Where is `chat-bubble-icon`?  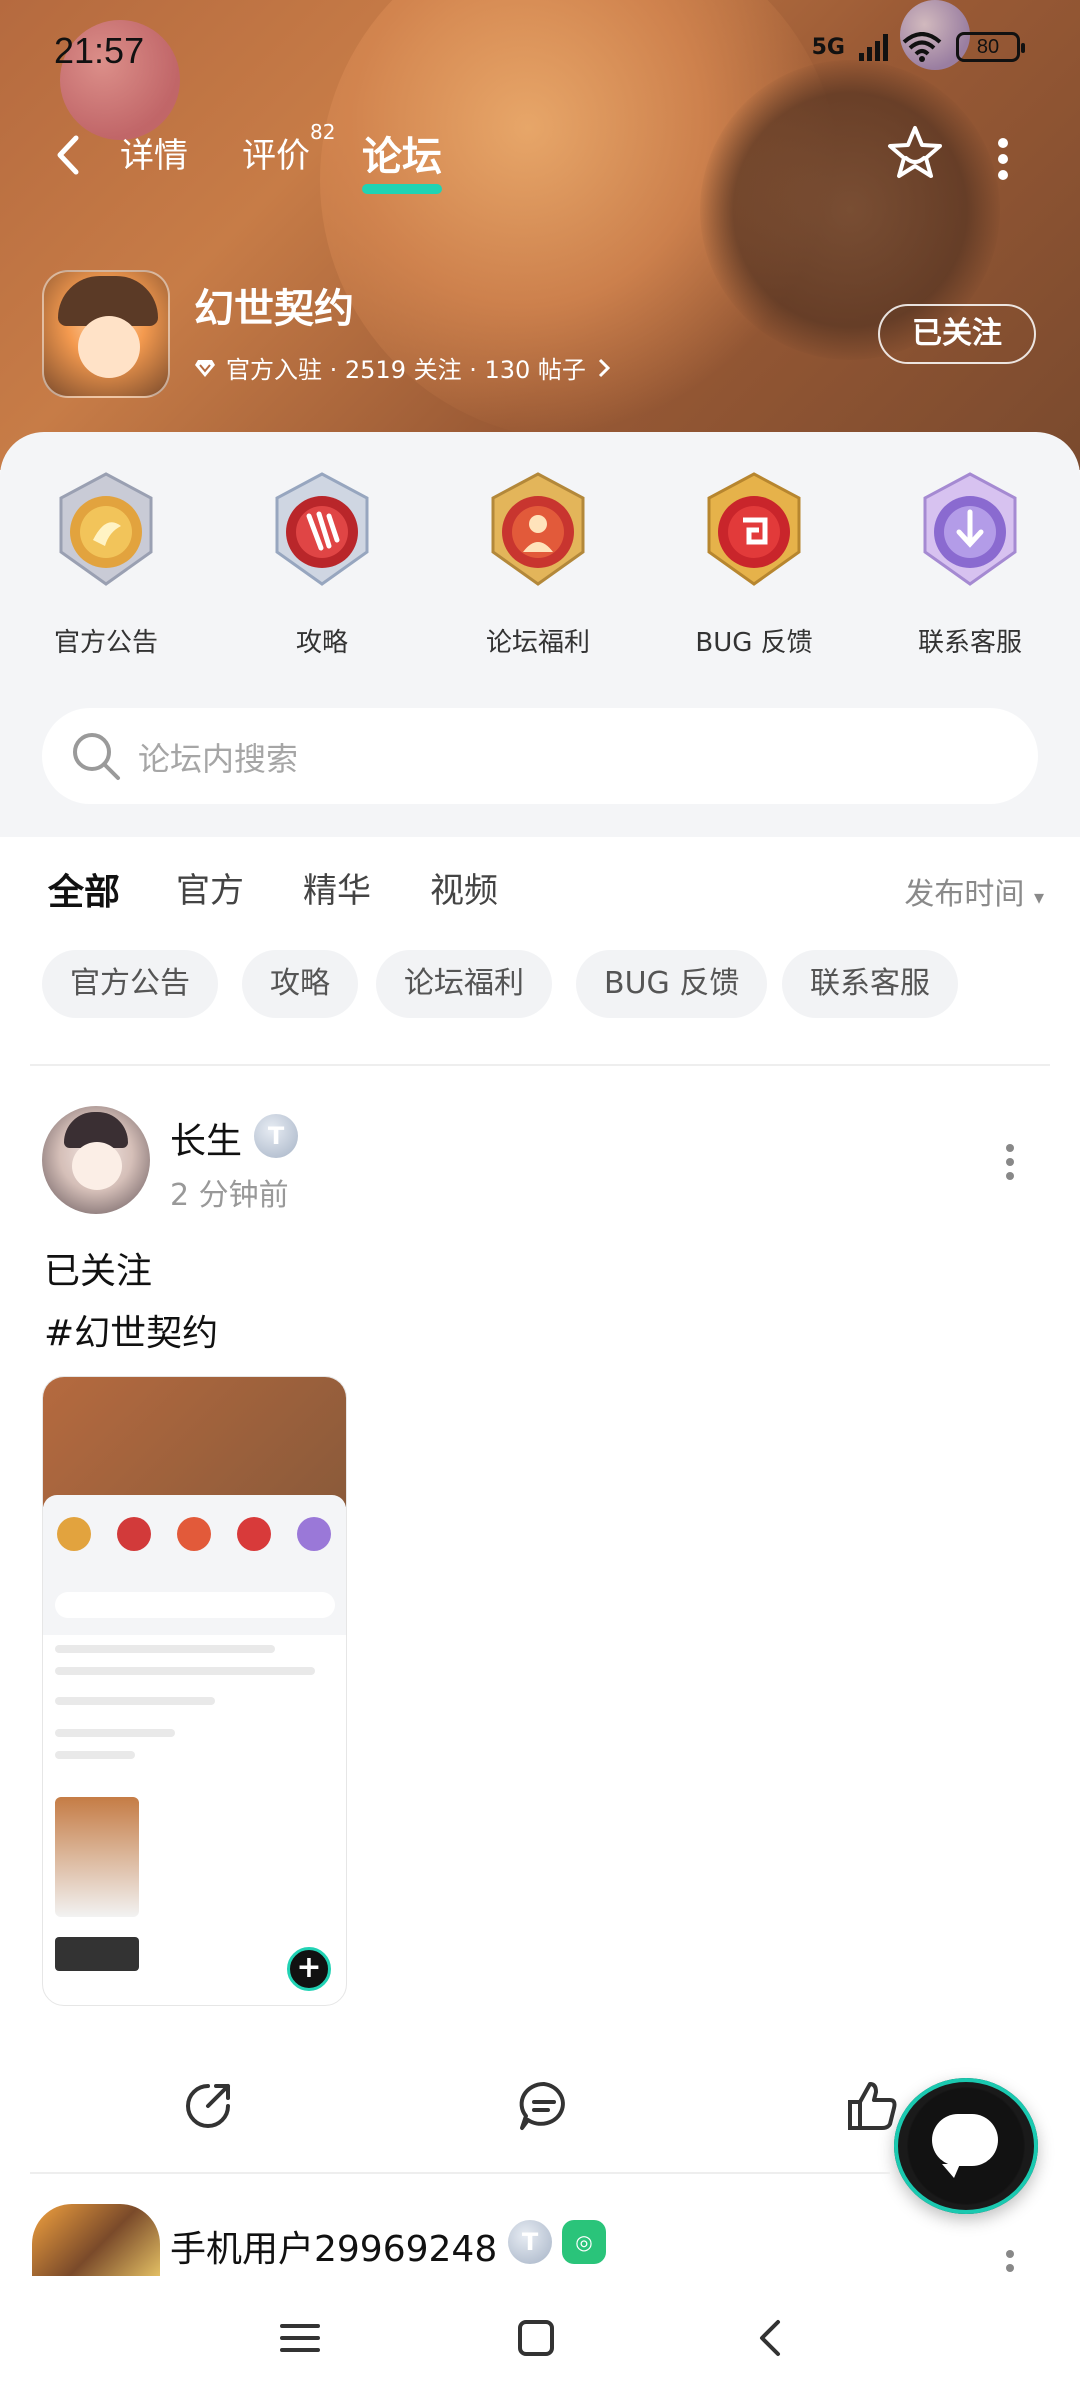
chat-bubble-icon is located at coordinates (965, 2146).